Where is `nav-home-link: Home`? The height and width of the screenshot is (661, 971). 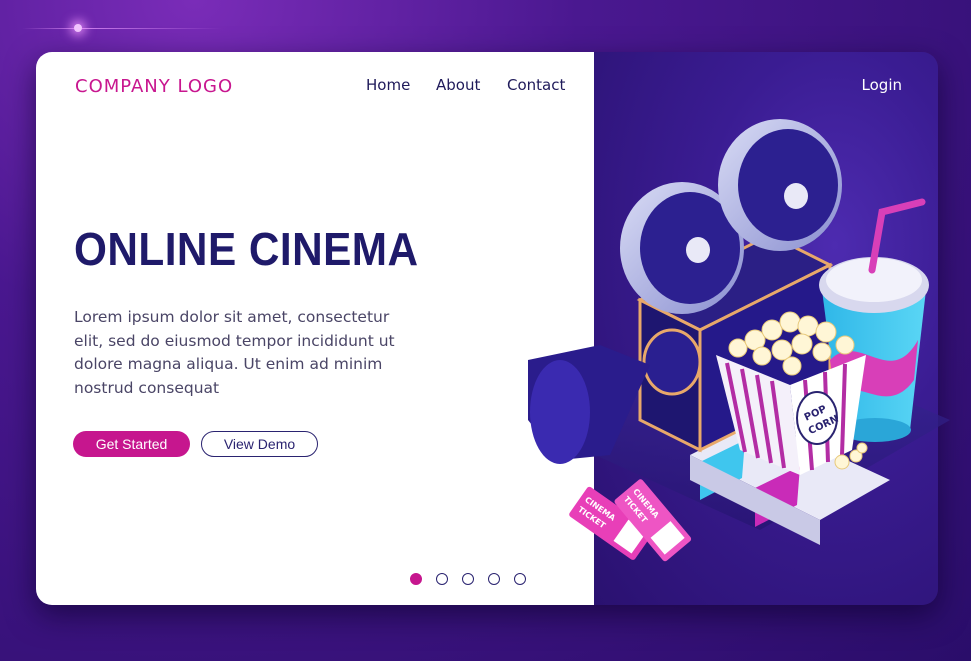 nav-home-link: Home is located at coordinates (388, 85).